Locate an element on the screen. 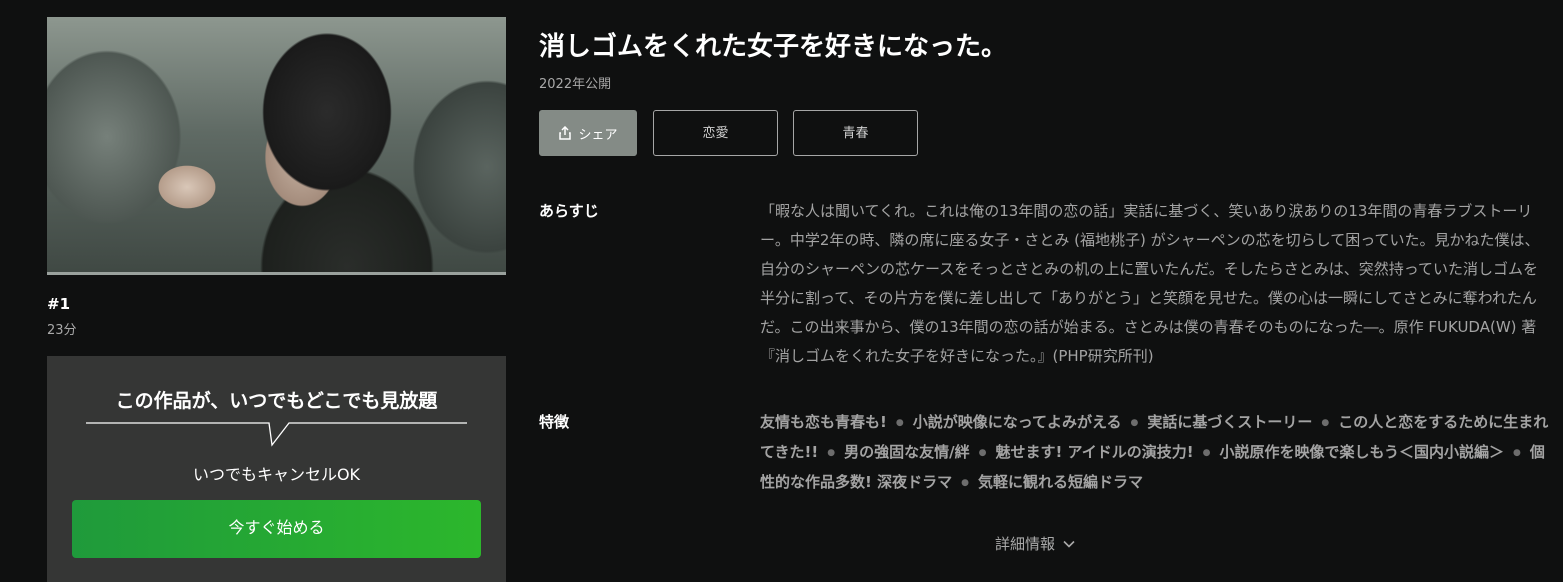  share-icon is located at coordinates (565, 133).